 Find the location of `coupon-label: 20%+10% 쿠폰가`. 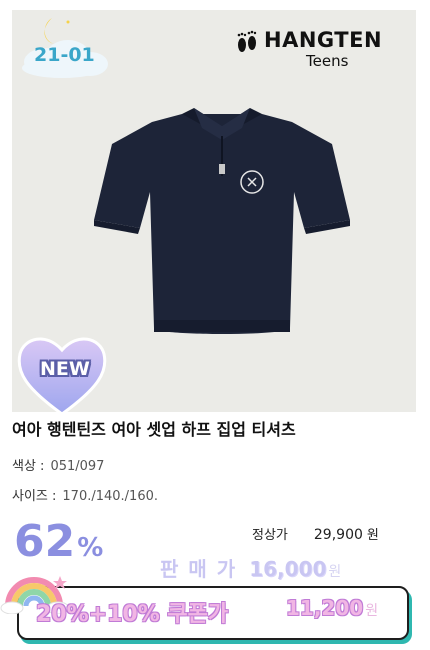

coupon-label: 20%+10% 쿠폰가 is located at coordinates (132, 614).